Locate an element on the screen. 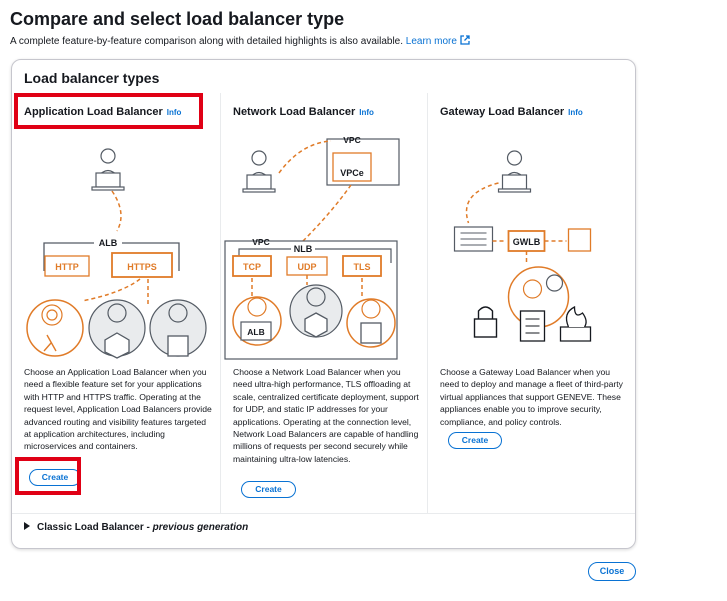  learn-more-link: Learn more is located at coordinates (438, 41).